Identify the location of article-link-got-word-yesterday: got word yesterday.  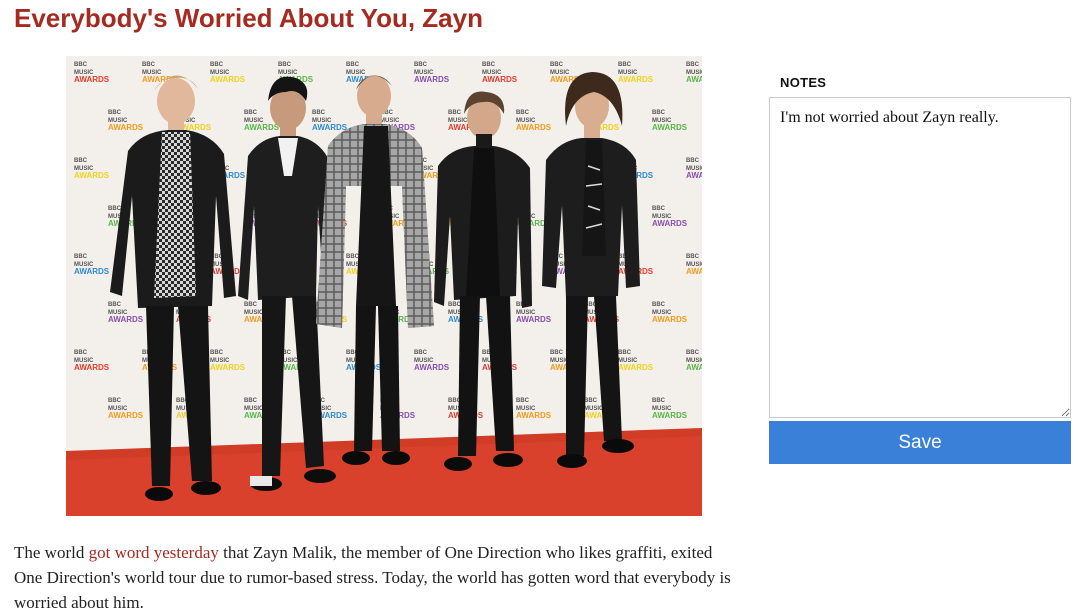
(154, 552).